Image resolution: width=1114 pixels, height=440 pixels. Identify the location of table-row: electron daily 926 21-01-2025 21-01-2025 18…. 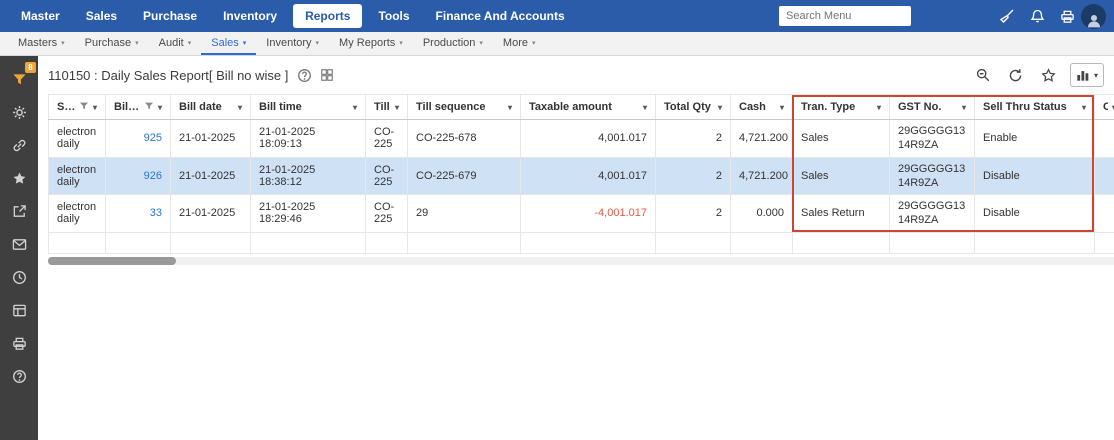
(581, 176).